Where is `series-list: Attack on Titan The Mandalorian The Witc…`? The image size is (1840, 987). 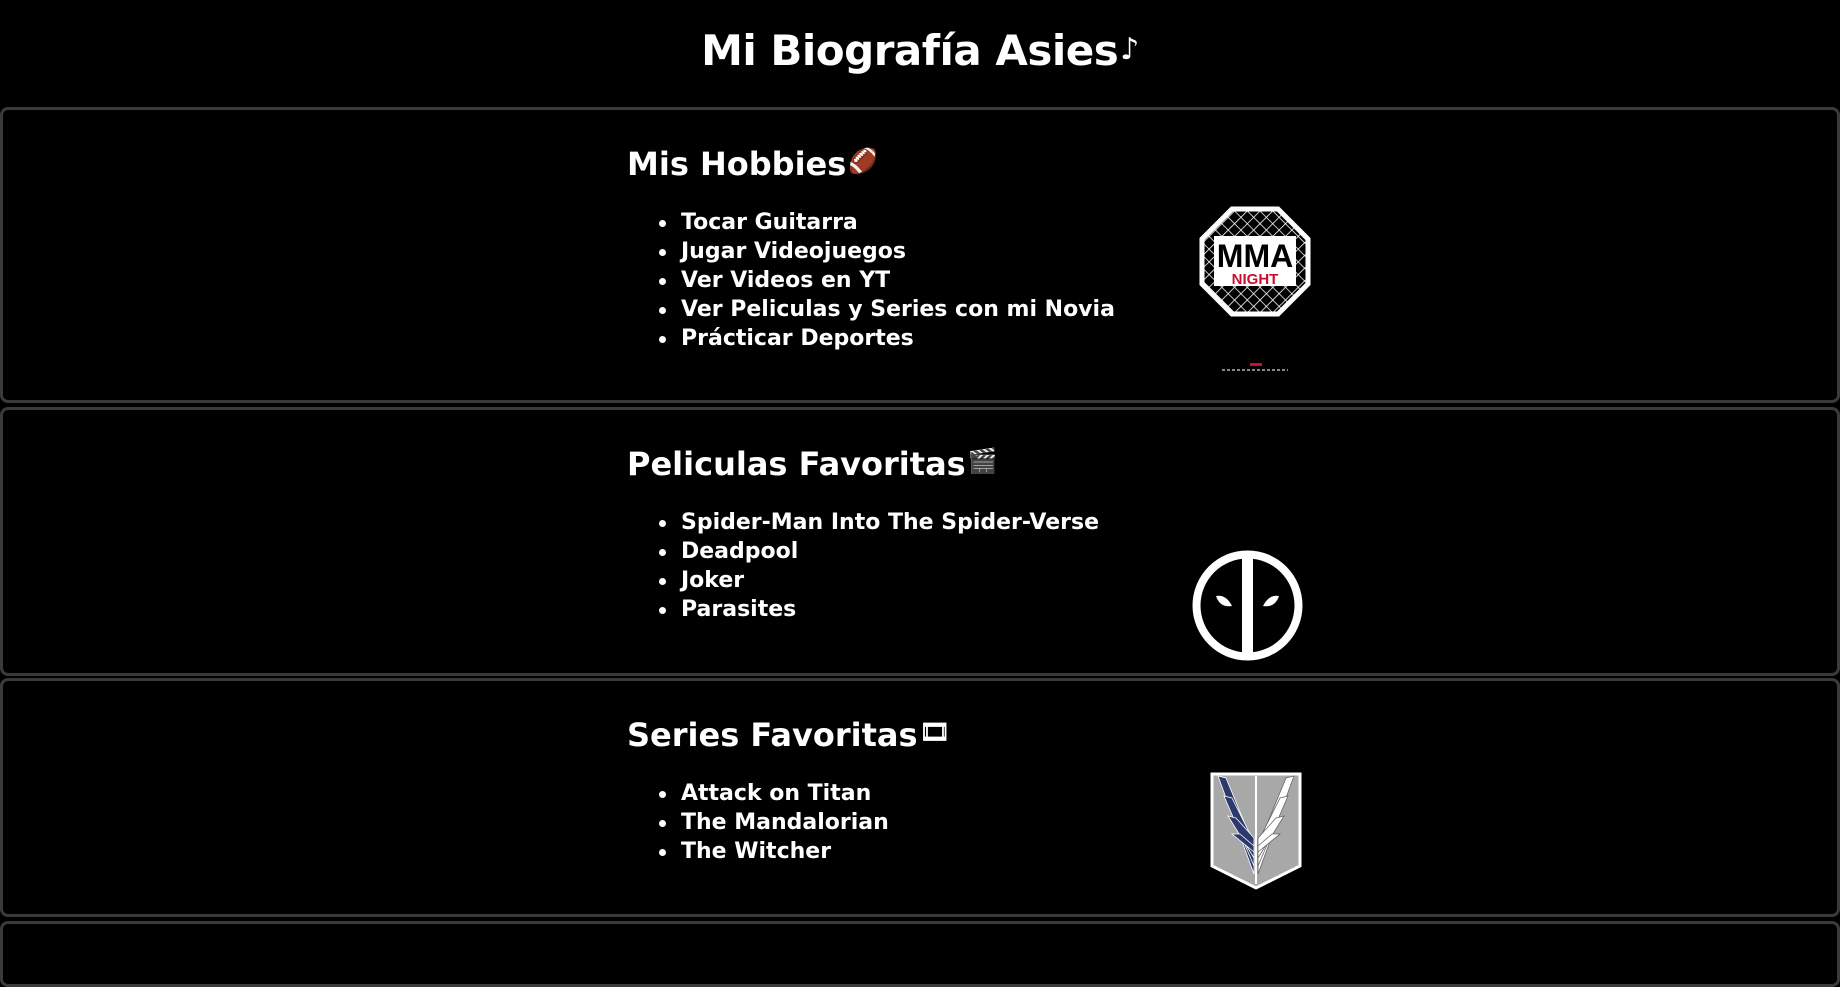
series-list: Attack on Titan The Mandalorian The Witc… is located at coordinates (774, 822).